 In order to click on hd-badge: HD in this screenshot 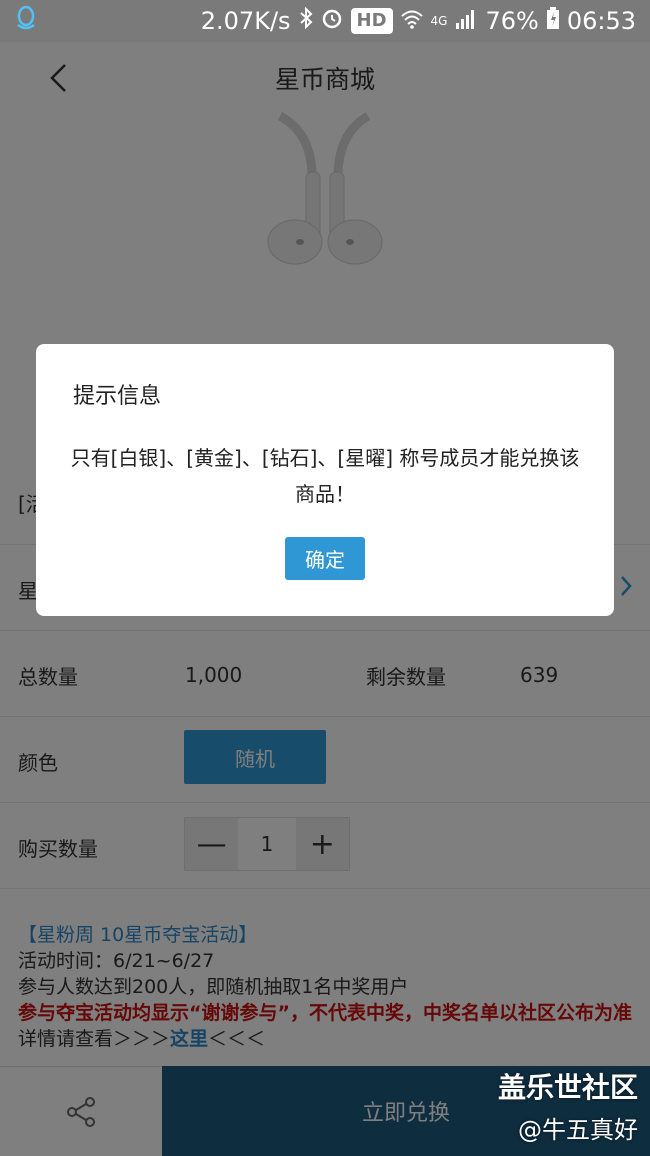, I will do `click(371, 21)`.